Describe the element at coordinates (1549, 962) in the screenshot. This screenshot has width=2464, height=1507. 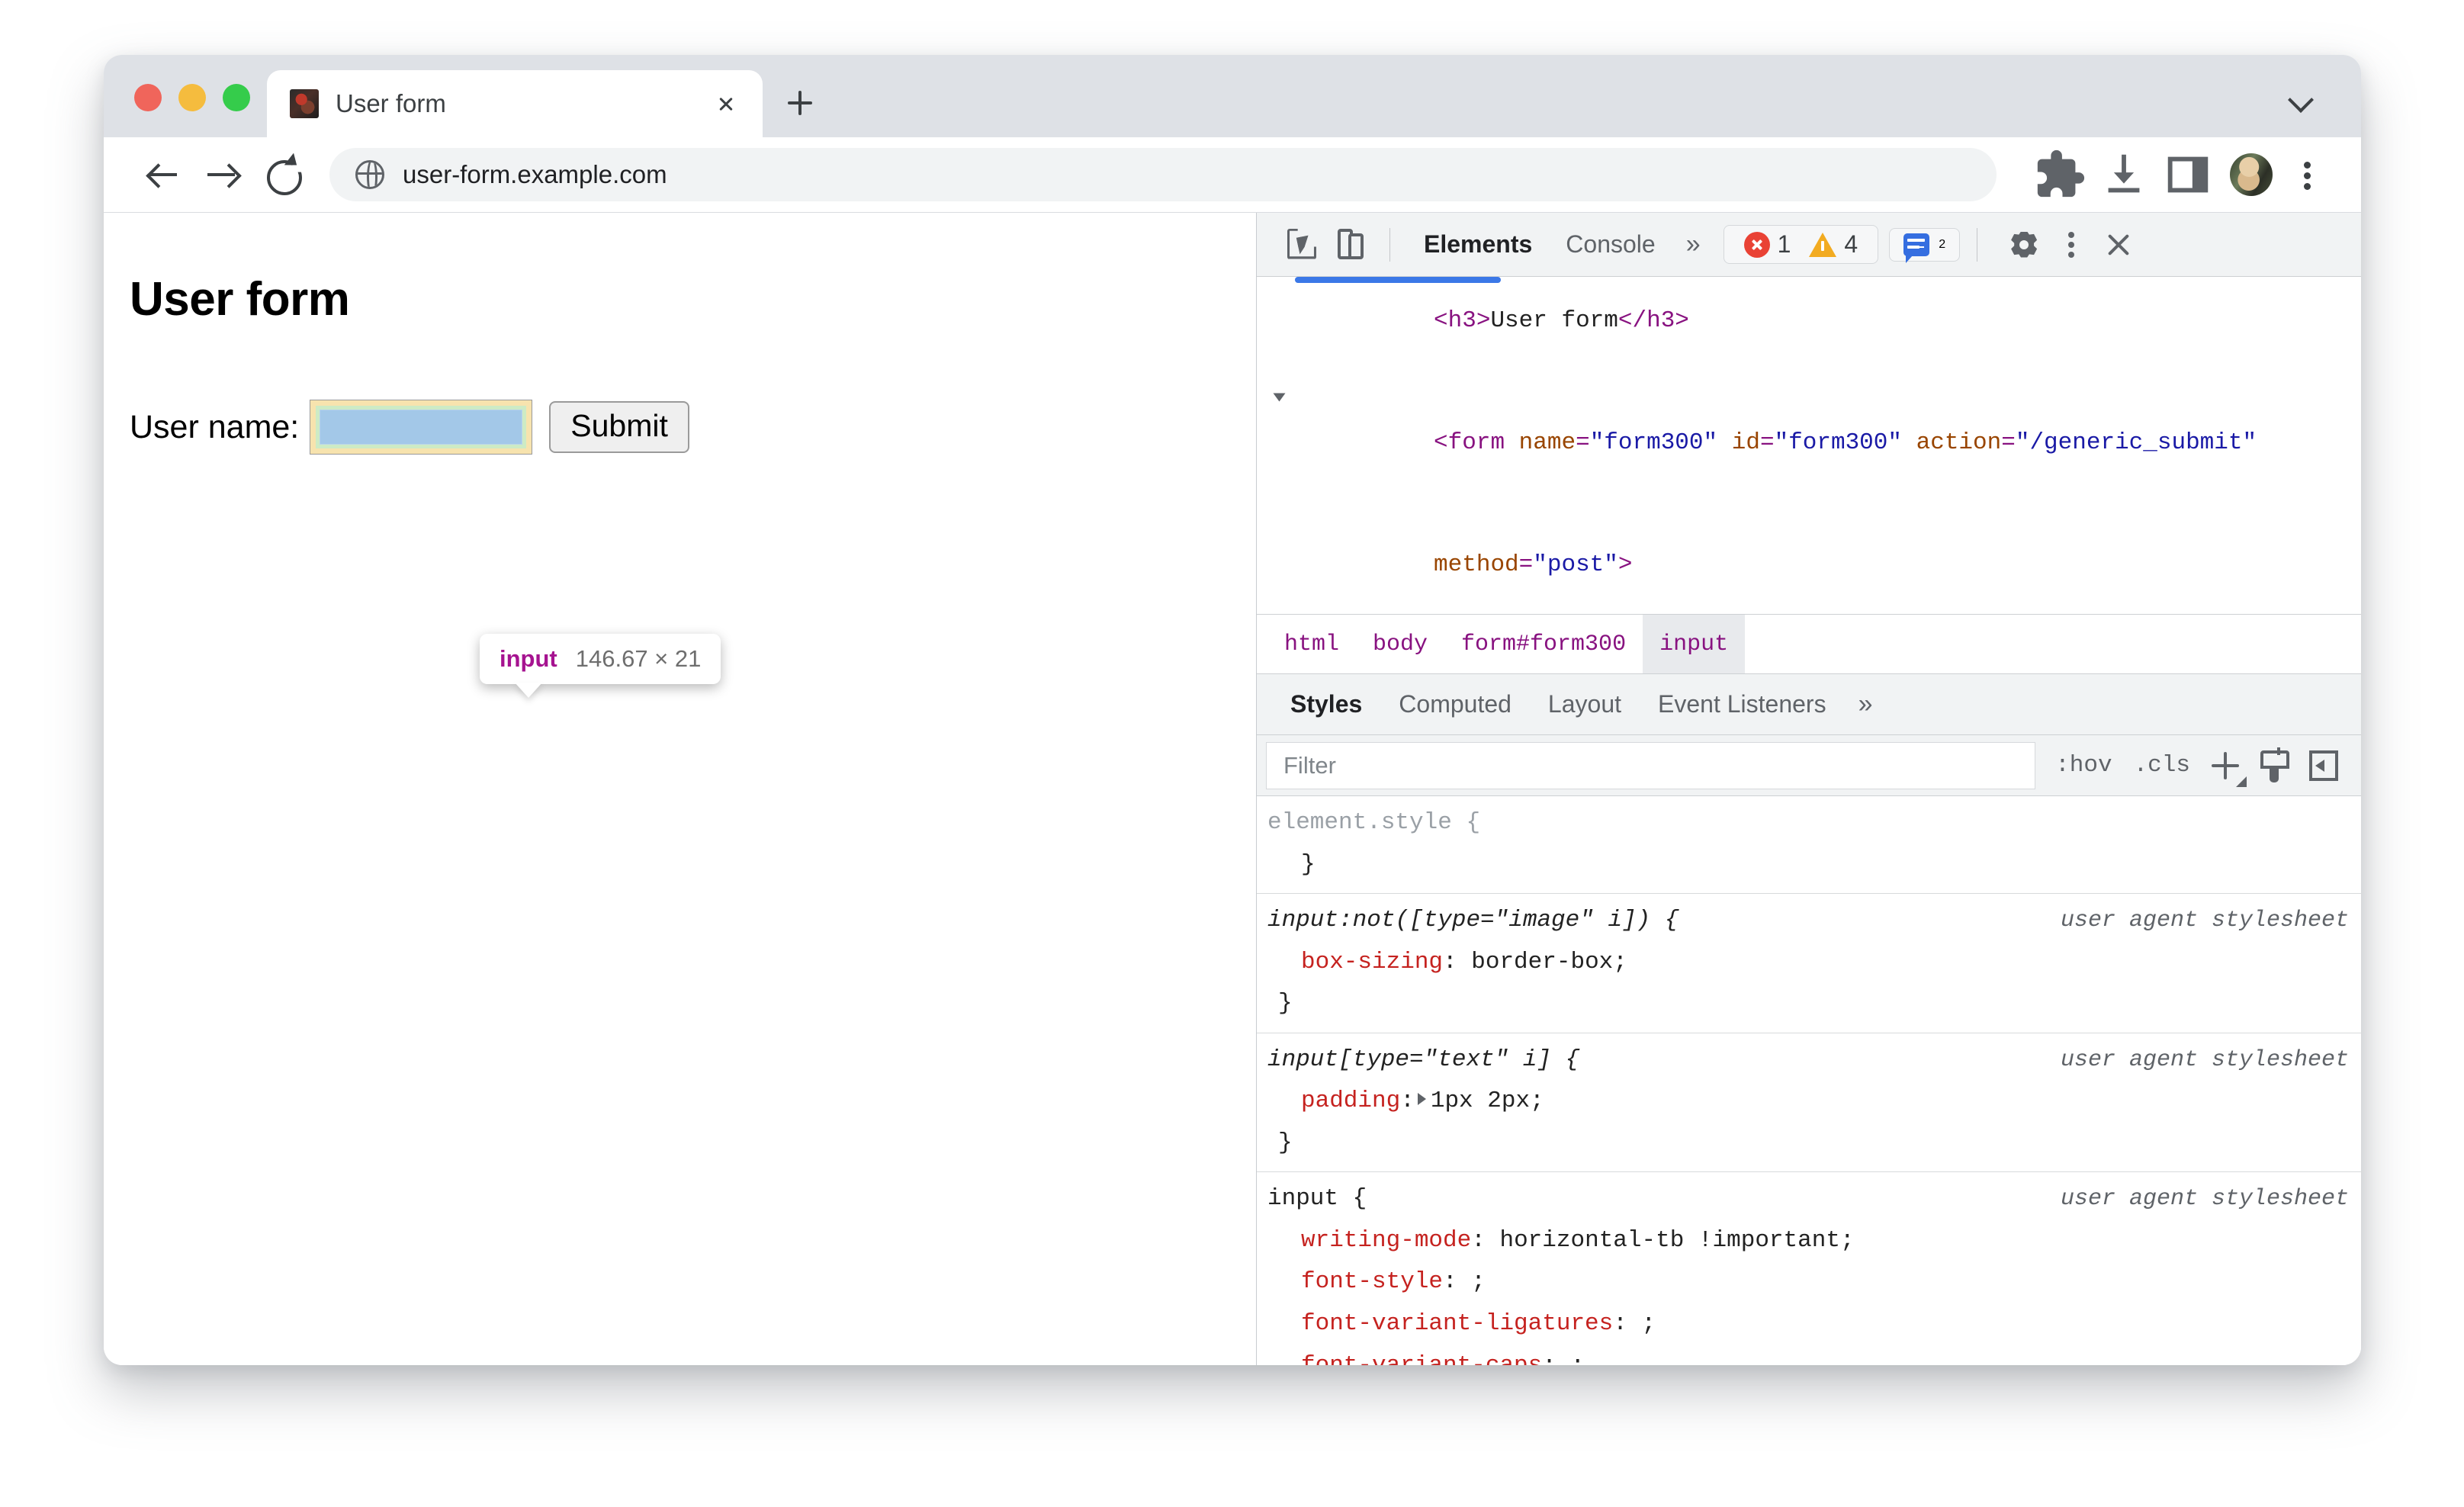
I see `declaration-value: border-box;` at that location.